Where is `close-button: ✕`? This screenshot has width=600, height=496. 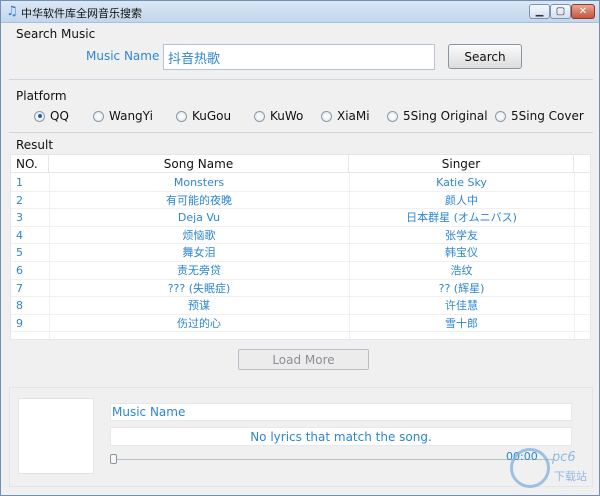 close-button: ✕ is located at coordinates (583, 11).